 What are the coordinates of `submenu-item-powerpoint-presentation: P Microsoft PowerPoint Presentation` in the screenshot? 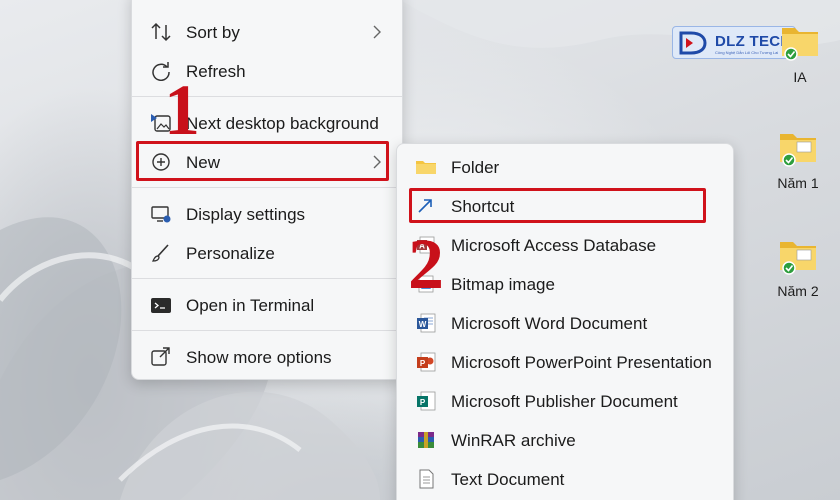 It's located at (565, 362).